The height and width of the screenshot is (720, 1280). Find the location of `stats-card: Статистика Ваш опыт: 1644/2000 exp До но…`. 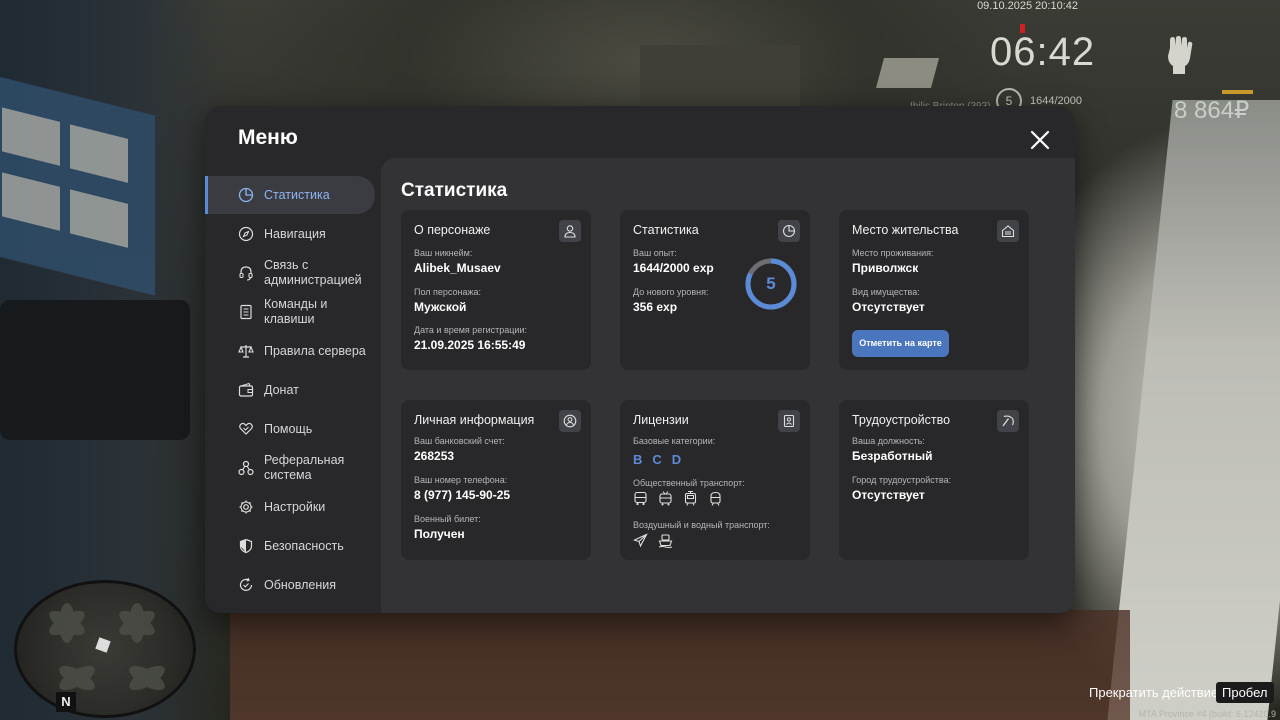

stats-card: Статистика Ваш опыт: 1644/2000 exp До но… is located at coordinates (715, 290).